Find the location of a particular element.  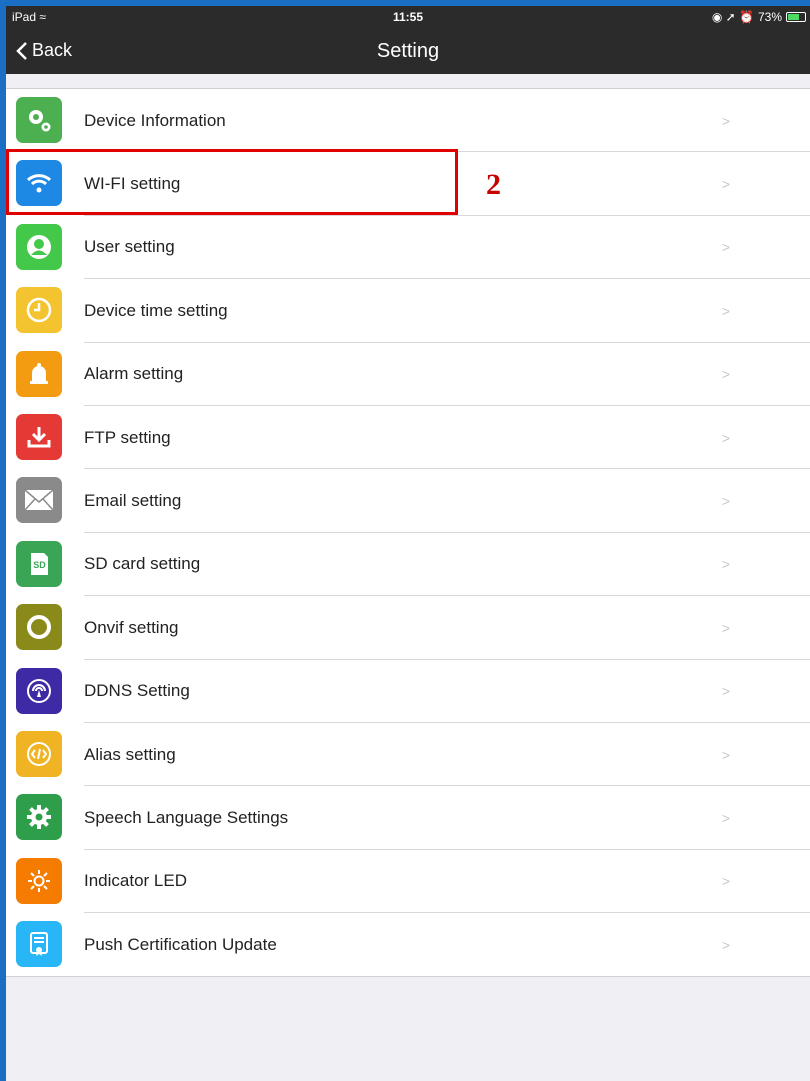

certificate-icon is located at coordinates (39, 944).